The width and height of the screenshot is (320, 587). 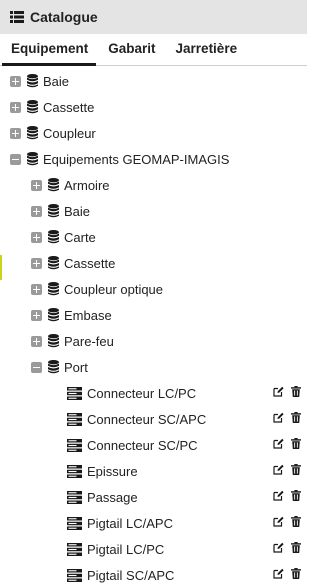 What do you see at coordinates (49, 53) in the screenshot?
I see `tab-equipement: Equipement` at bounding box center [49, 53].